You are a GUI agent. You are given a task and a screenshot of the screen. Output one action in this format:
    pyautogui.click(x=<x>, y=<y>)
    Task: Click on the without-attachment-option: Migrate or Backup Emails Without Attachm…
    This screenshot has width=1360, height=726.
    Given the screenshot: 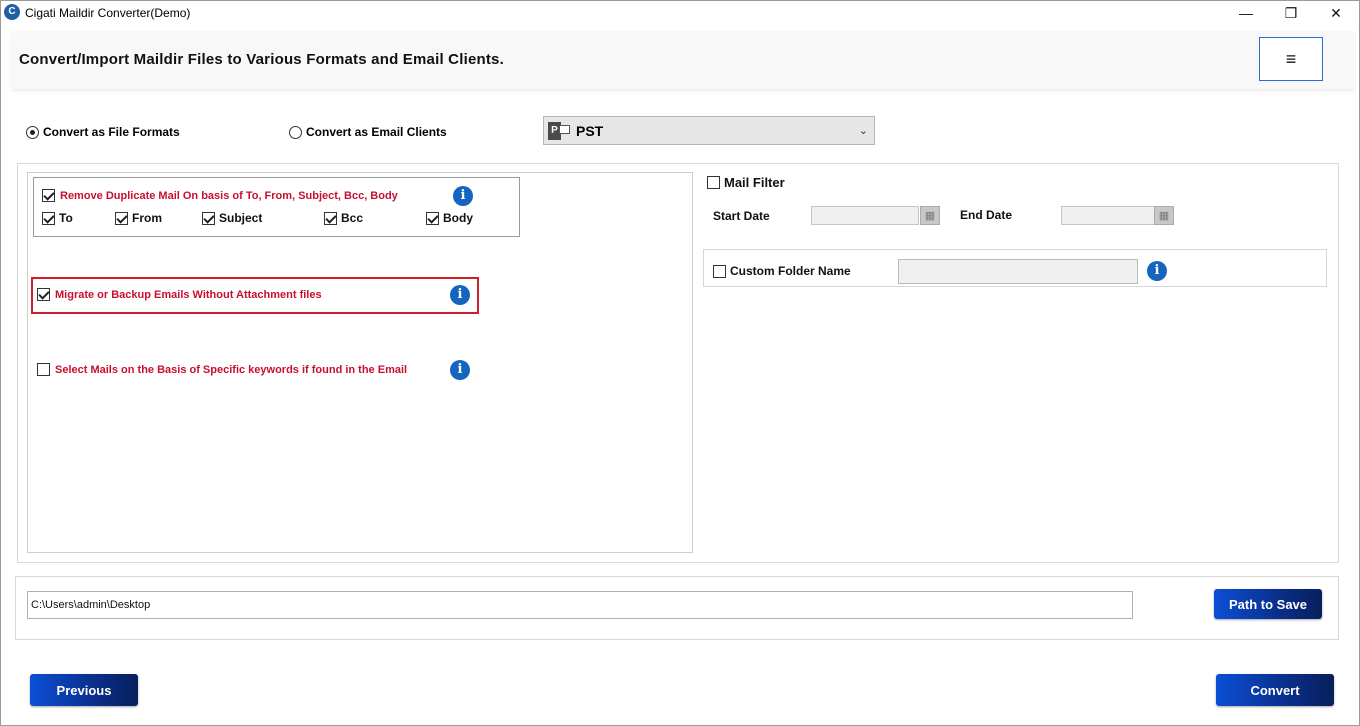 What is the action you would take?
    pyautogui.click(x=179, y=294)
    